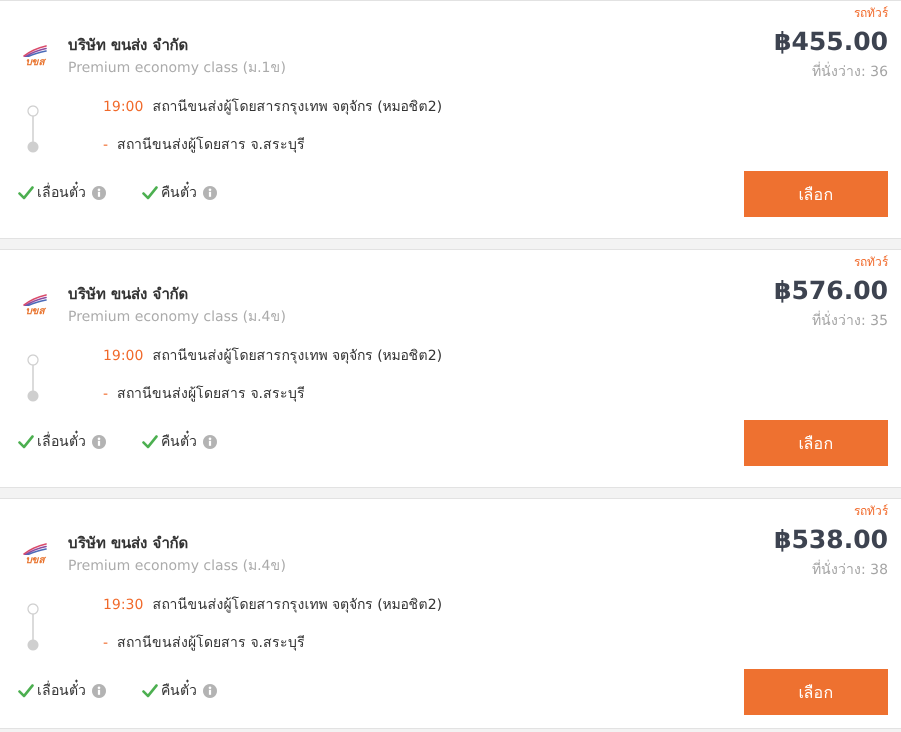 The width and height of the screenshot is (901, 732). Describe the element at coordinates (831, 42) in the screenshot. I see `price-text: ฿455.00` at that location.